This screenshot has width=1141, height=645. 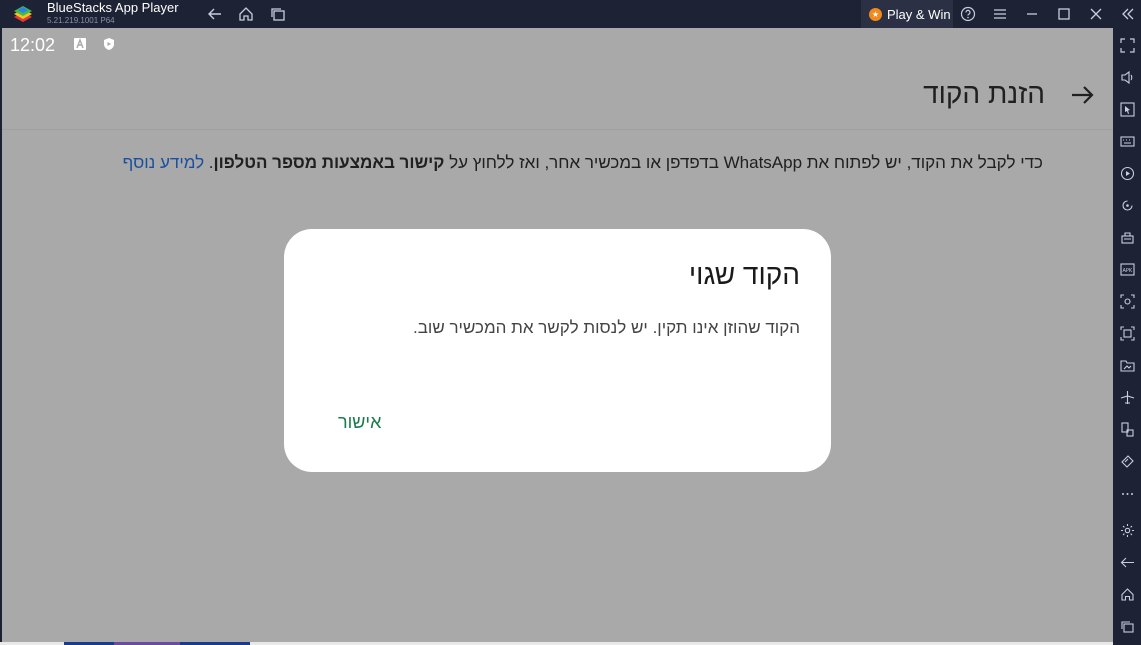 I want to click on screenshot-icon, so click(x=1127, y=301).